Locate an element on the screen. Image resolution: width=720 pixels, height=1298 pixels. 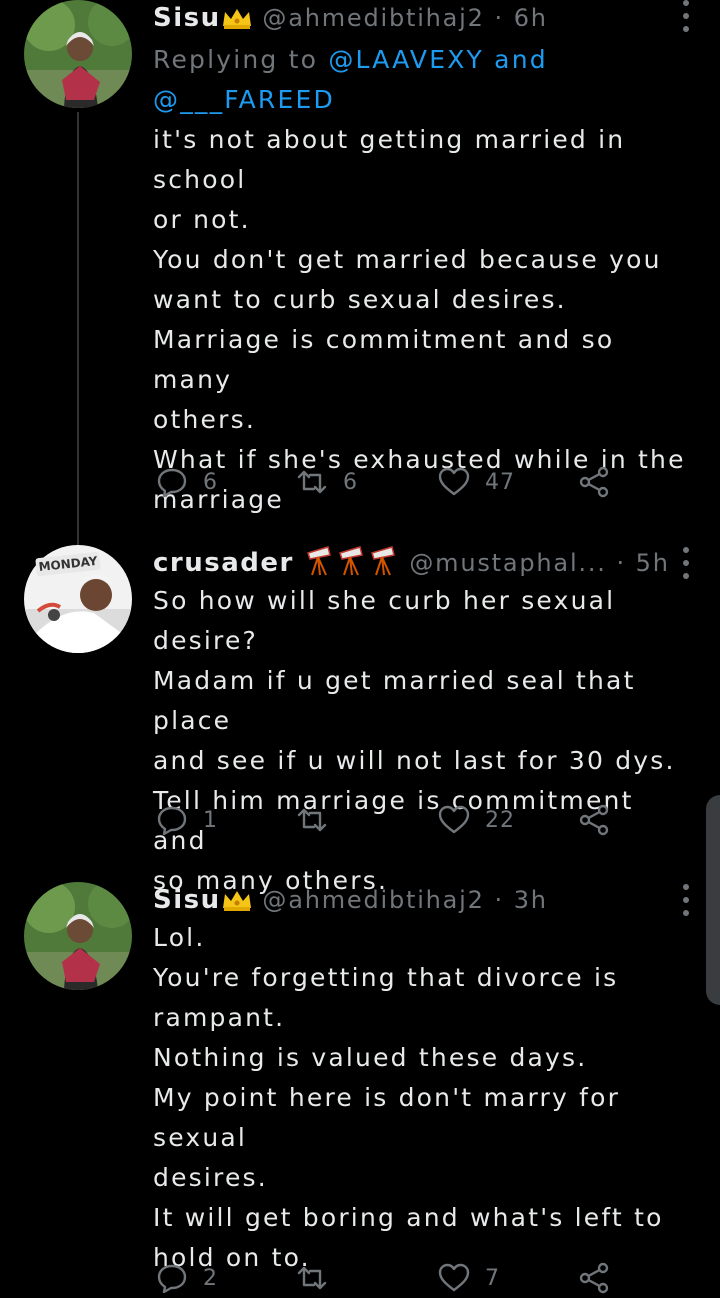
like-count: 7 is located at coordinates (492, 1278).